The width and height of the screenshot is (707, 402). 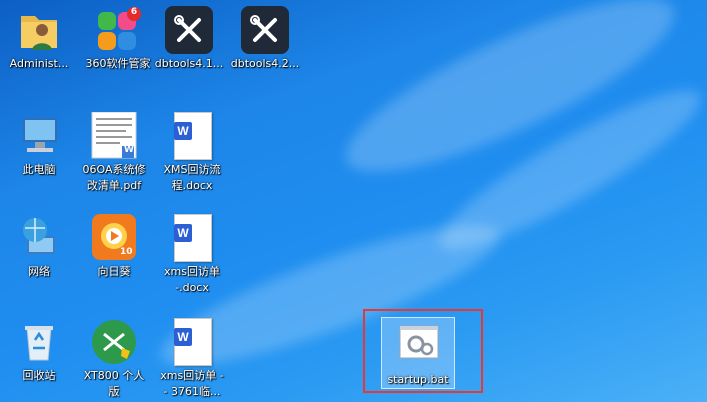 I want to click on icon-label: XMS回访流 程.docx, so click(x=192, y=177).